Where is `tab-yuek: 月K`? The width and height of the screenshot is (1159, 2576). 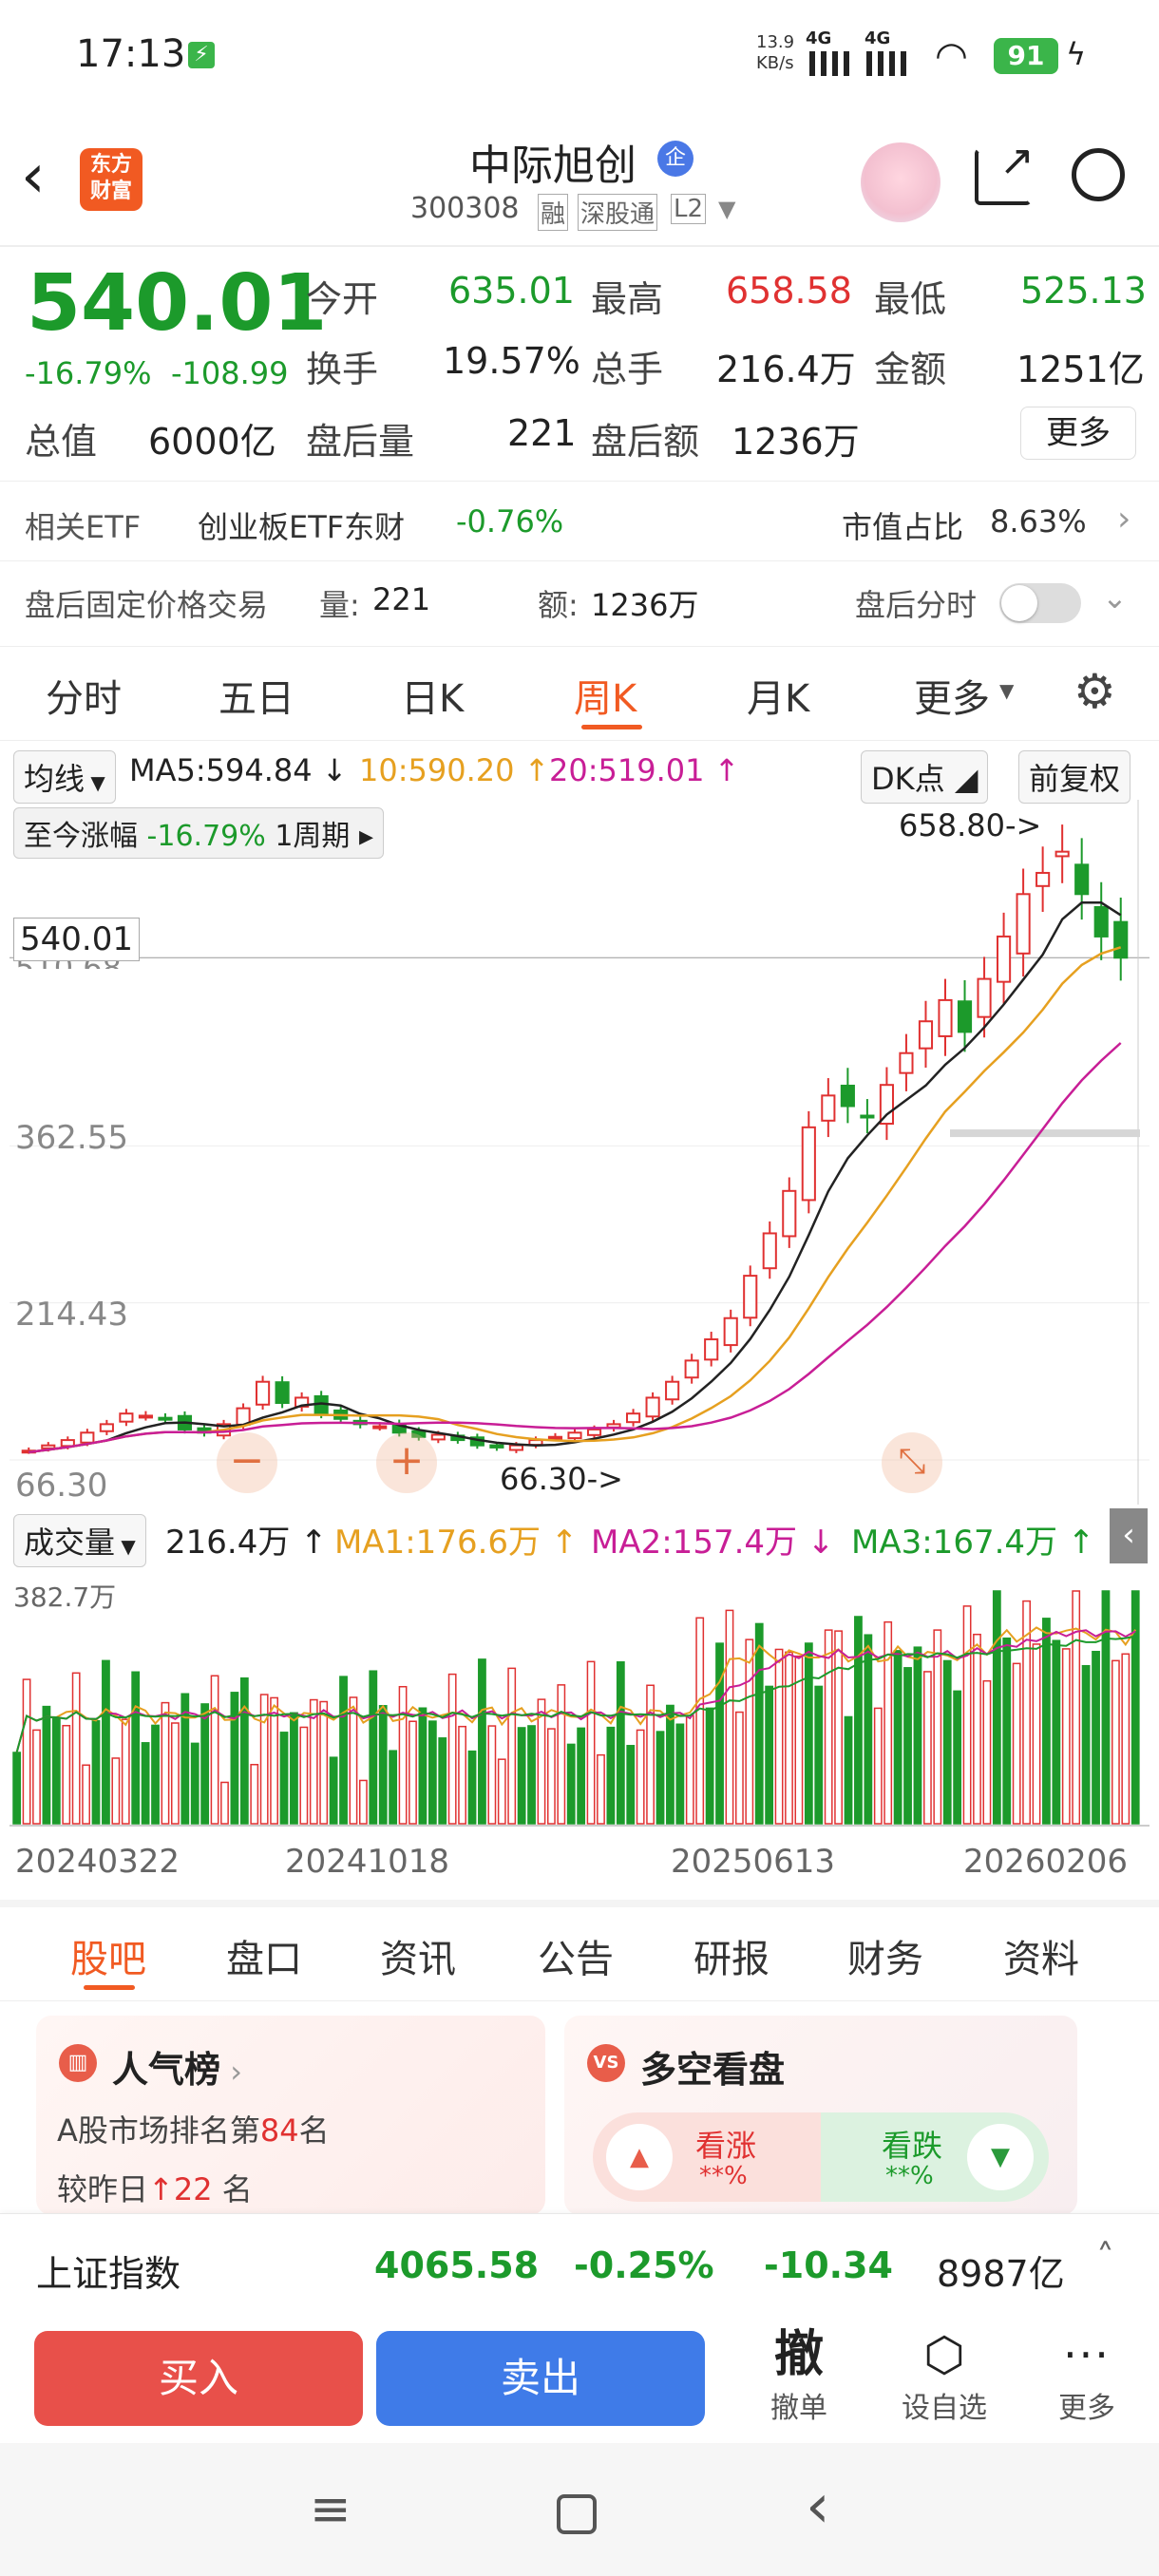
tab-yuek: 月K is located at coordinates (778, 695).